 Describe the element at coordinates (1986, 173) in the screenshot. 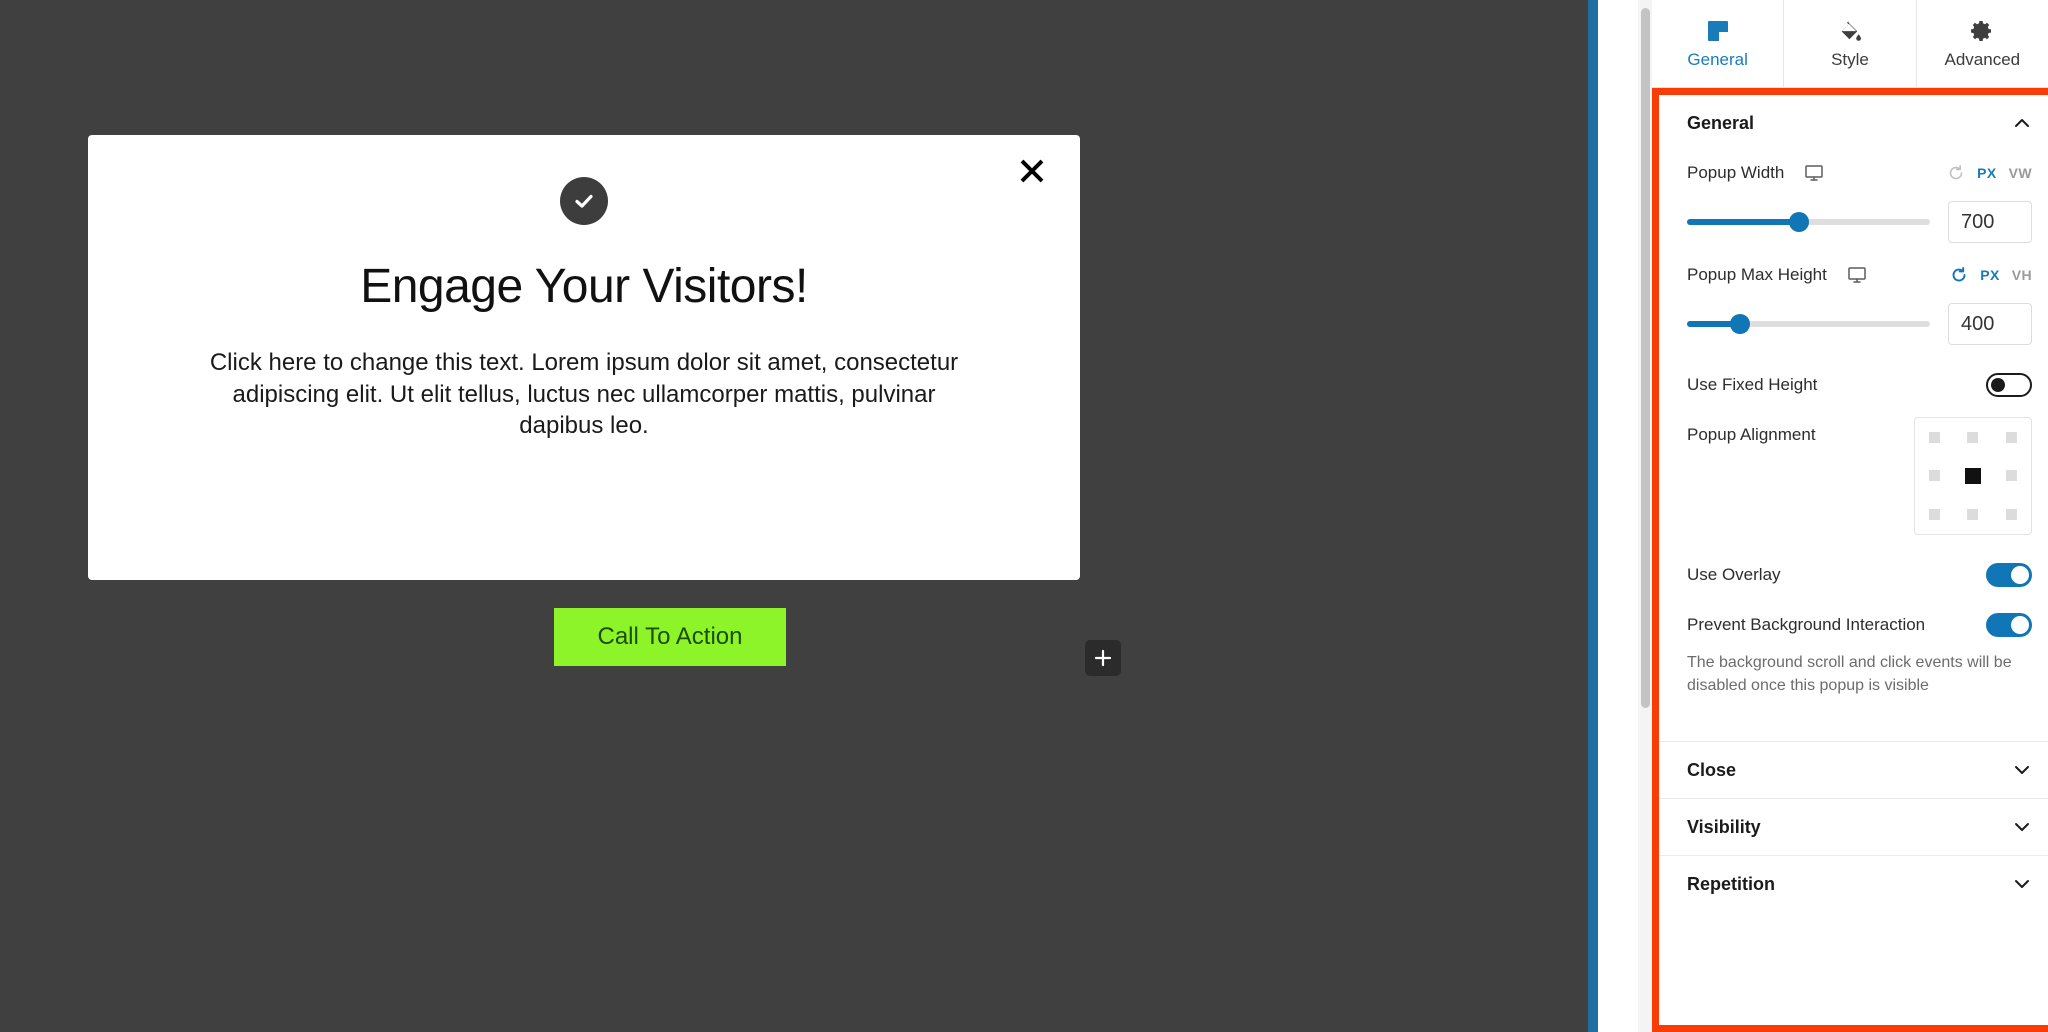

I see `unit-px-width: PX` at that location.